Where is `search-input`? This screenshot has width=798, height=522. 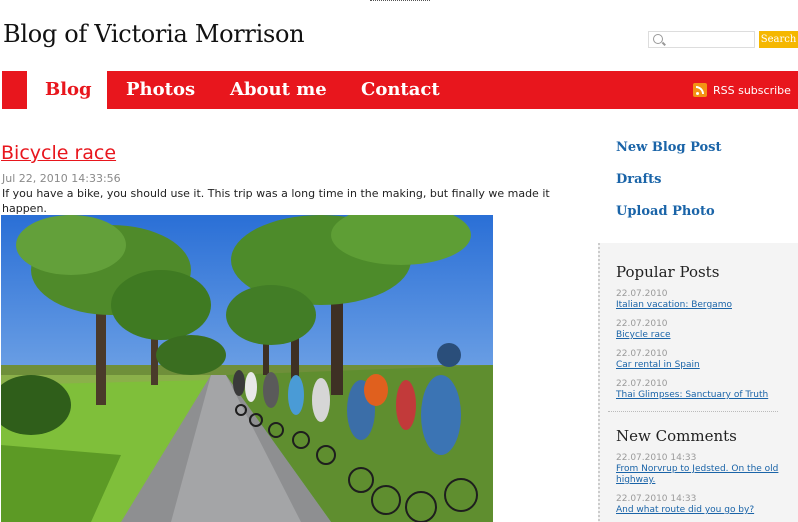 search-input is located at coordinates (709, 39).